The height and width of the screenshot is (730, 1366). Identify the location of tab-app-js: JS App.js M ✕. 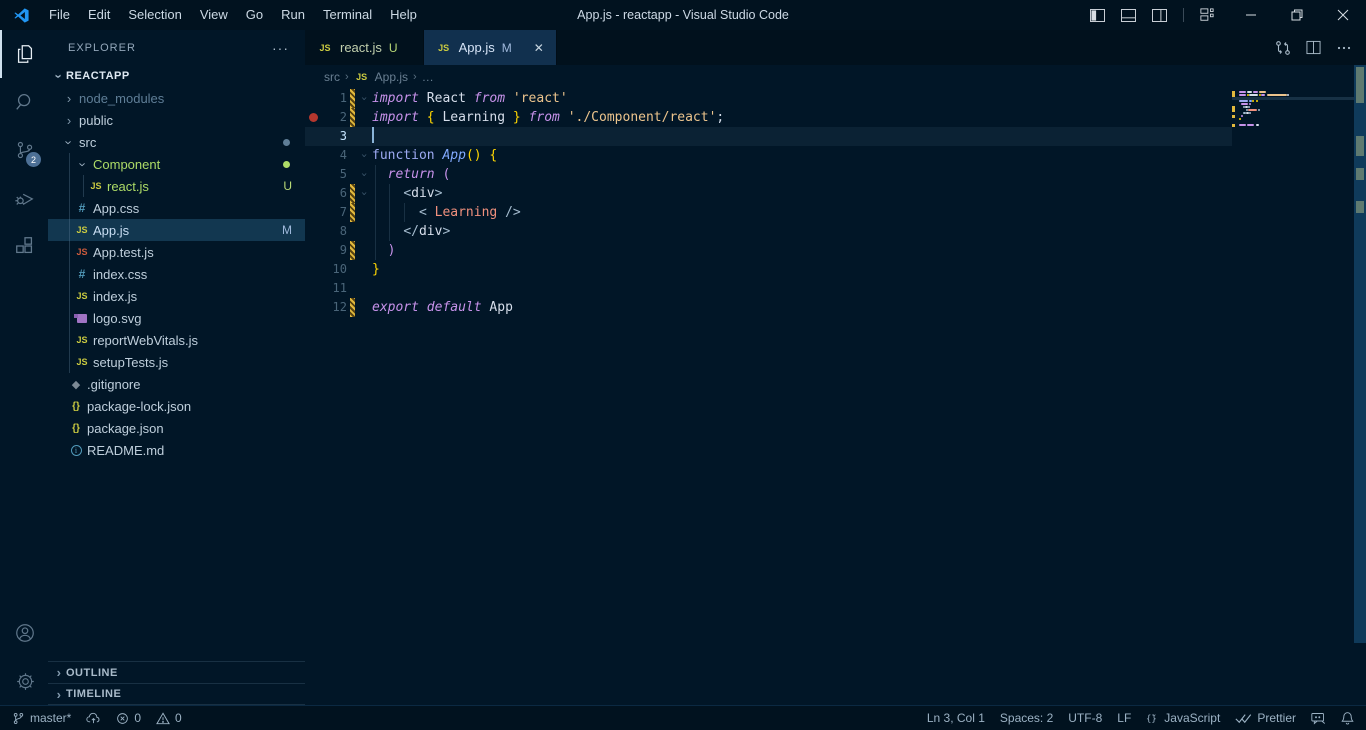
(490, 47).